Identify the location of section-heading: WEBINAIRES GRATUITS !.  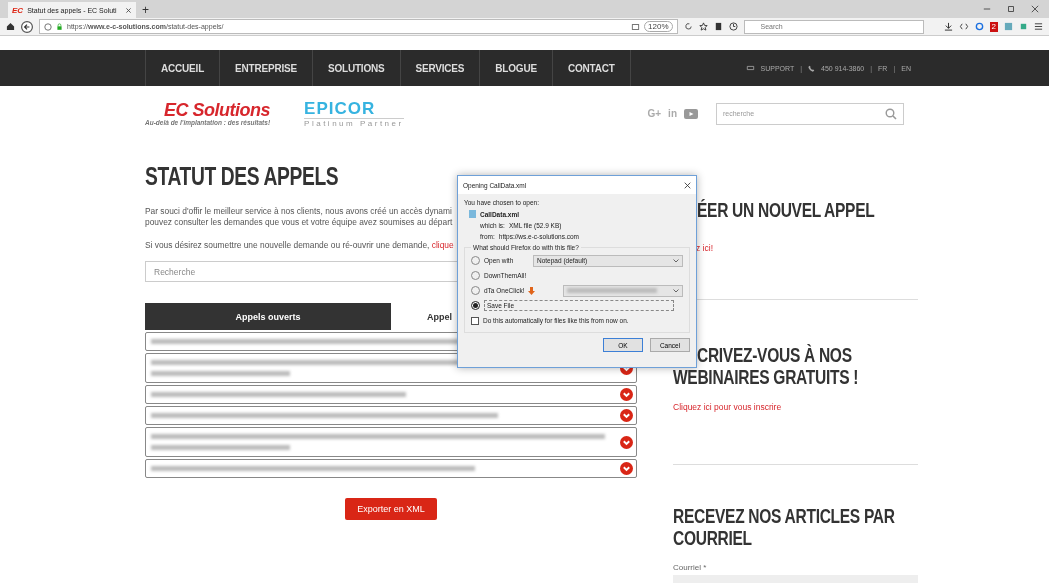
(766, 377).